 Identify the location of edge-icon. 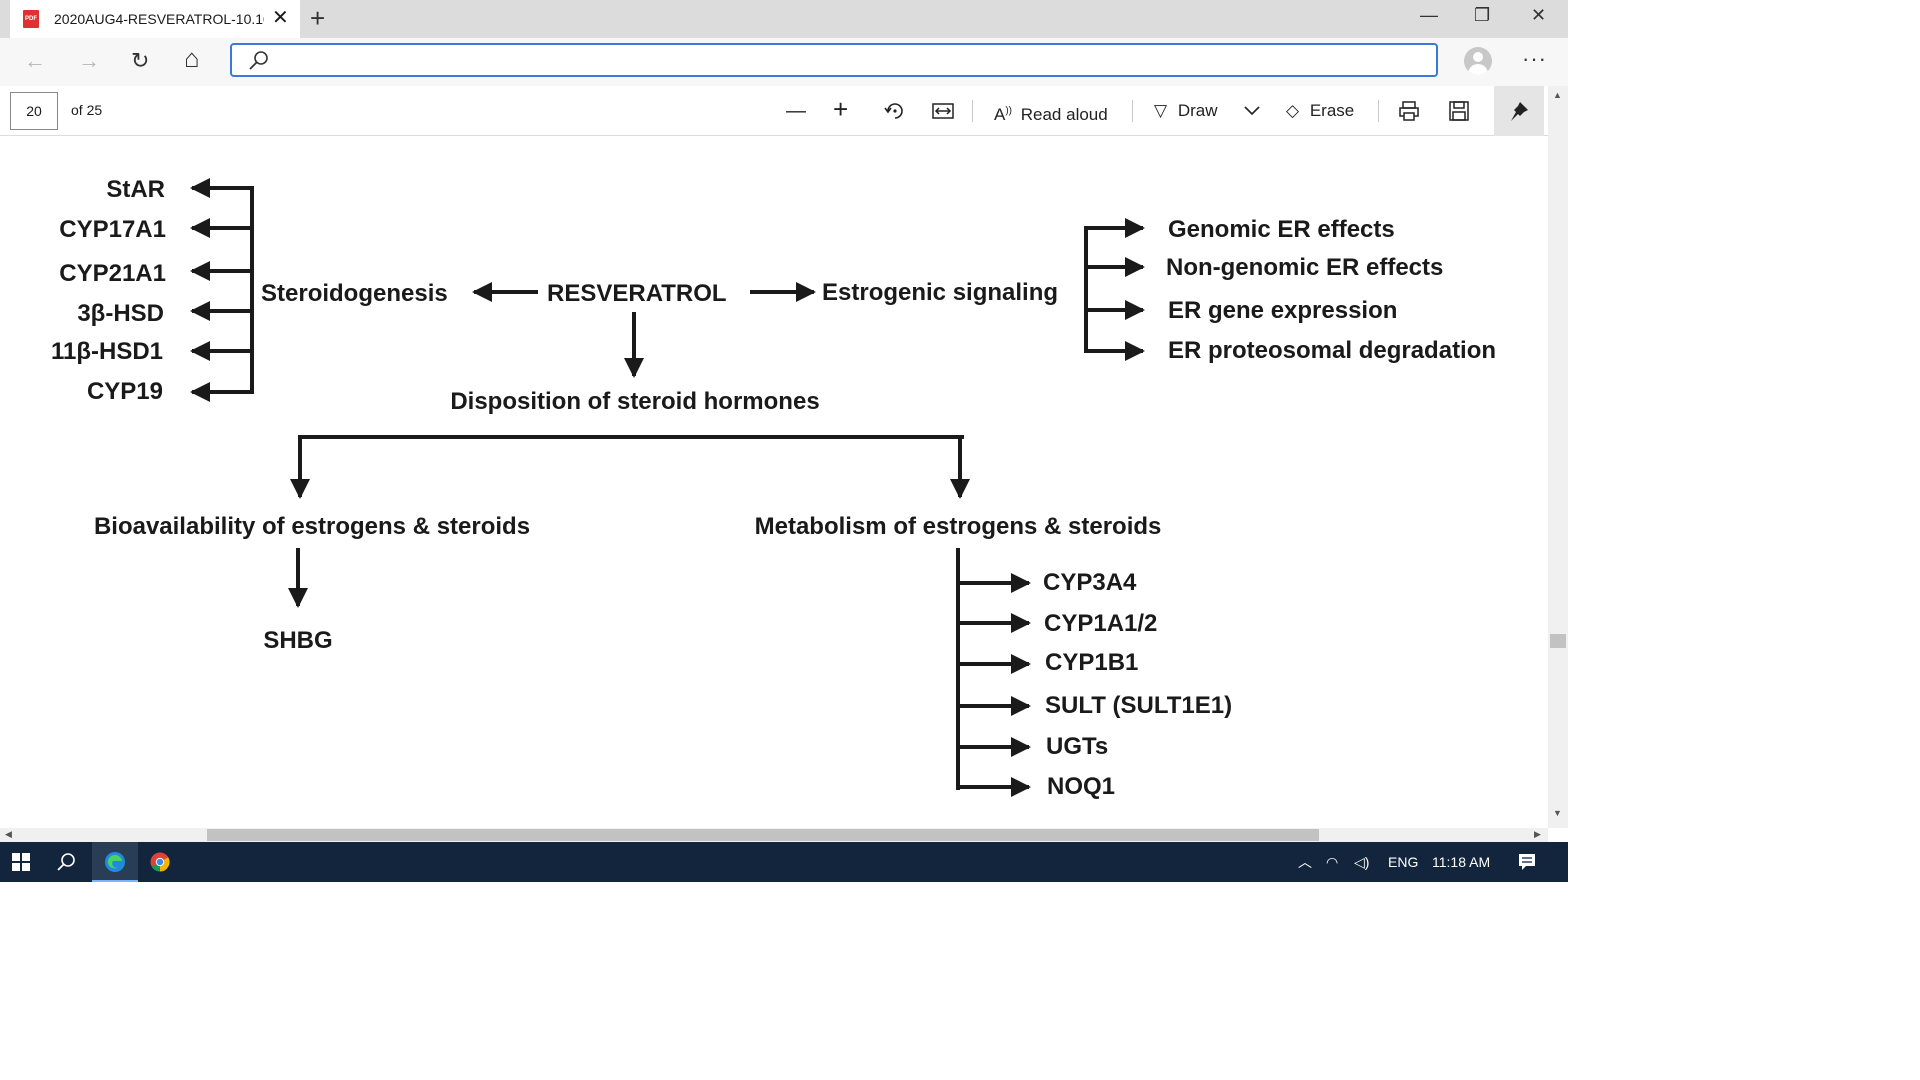
(115, 862).